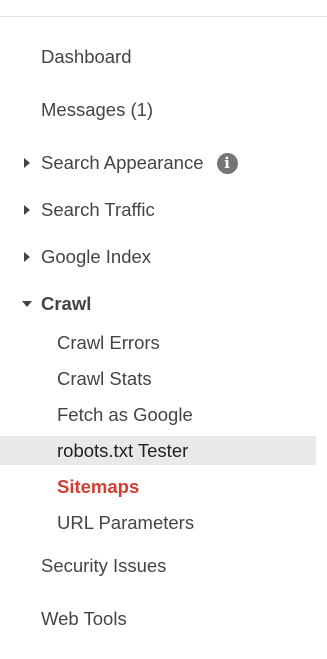 This screenshot has width=327, height=659. I want to click on nav-subitem-crawl-errors: Crawl Errors, so click(158, 343).